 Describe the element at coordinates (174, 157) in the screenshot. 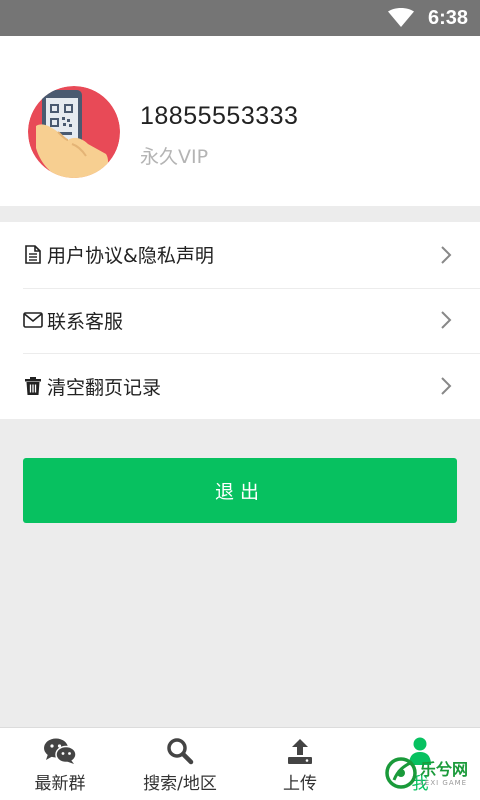

I see `membership-status: 永久VIP` at that location.